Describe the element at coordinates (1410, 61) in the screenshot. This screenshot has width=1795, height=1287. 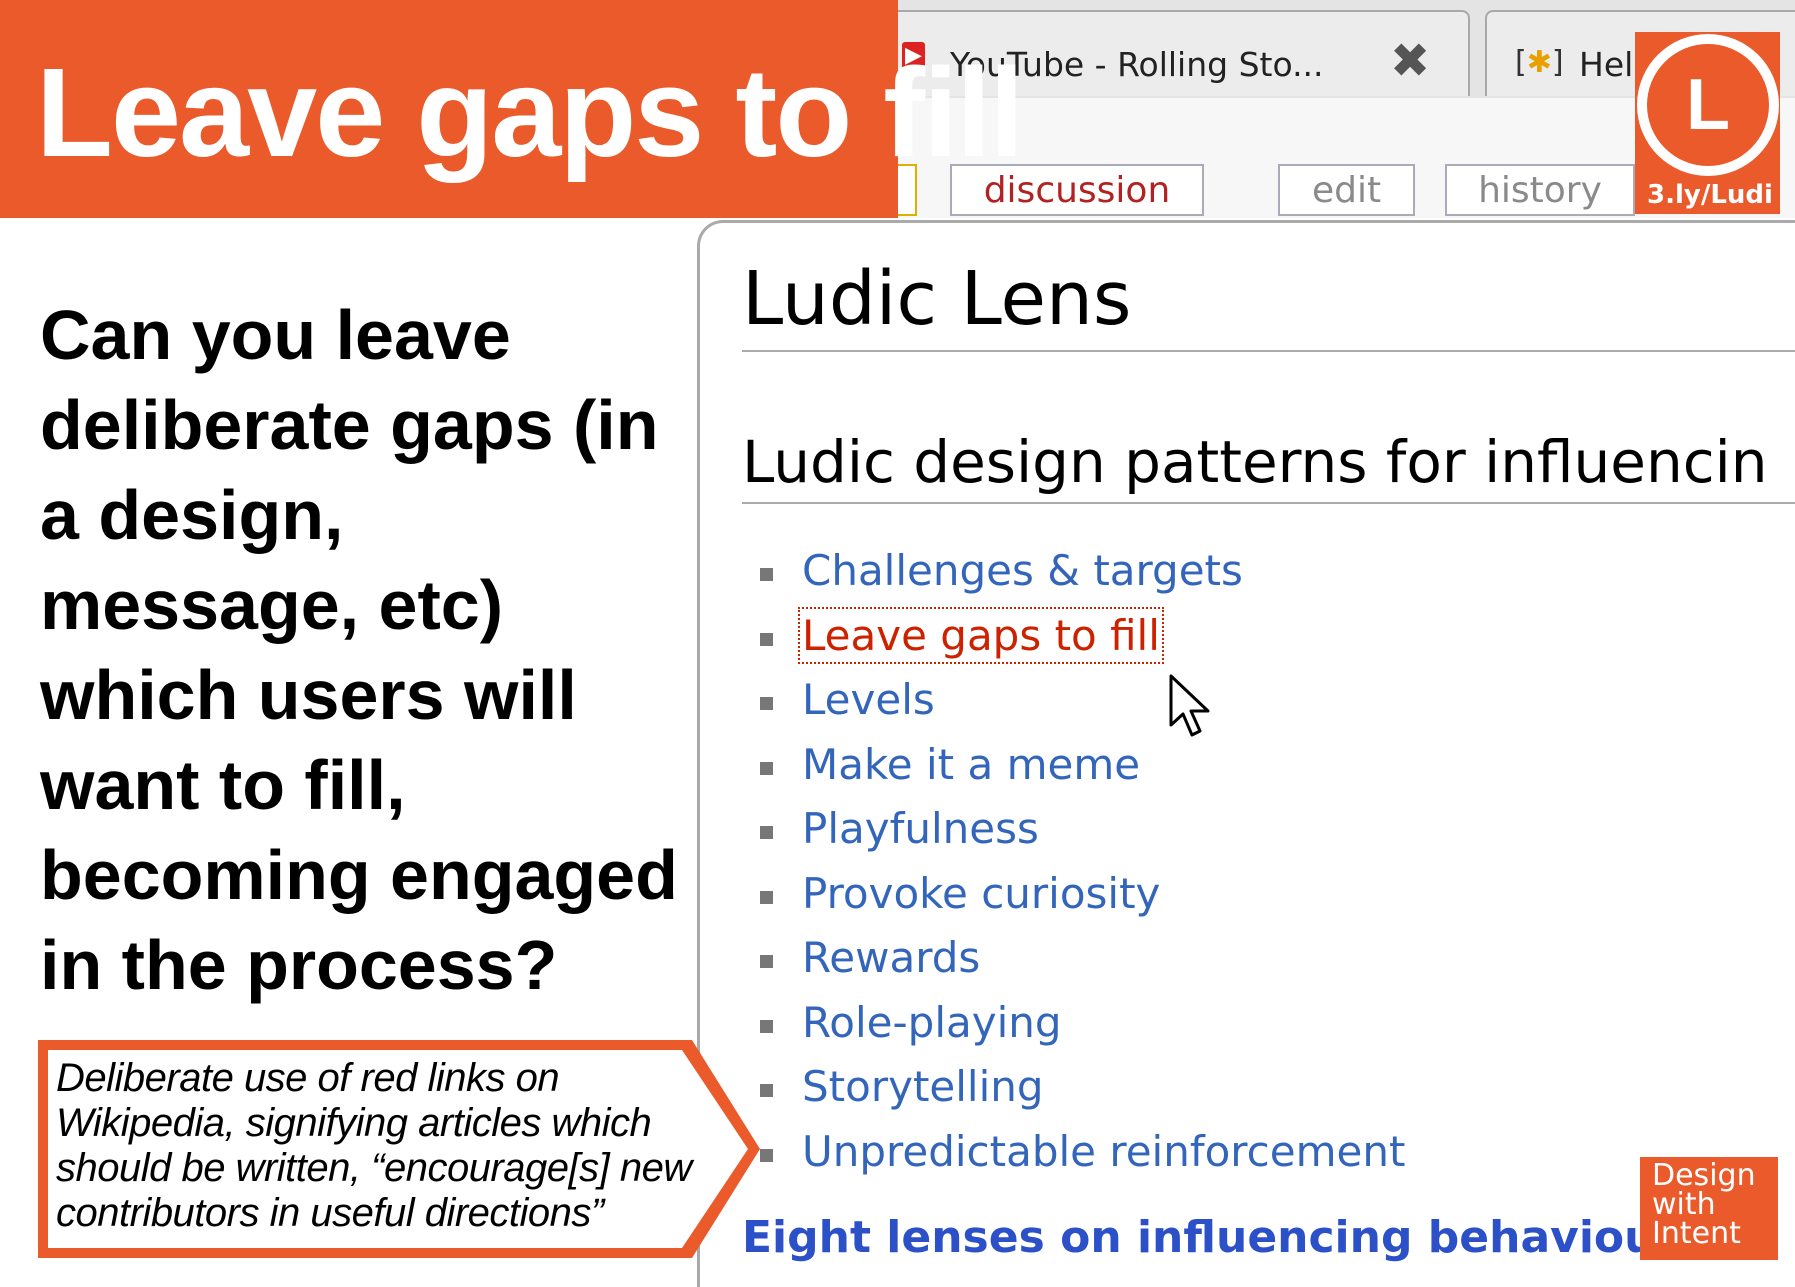
I see `close-icon: ✖` at that location.